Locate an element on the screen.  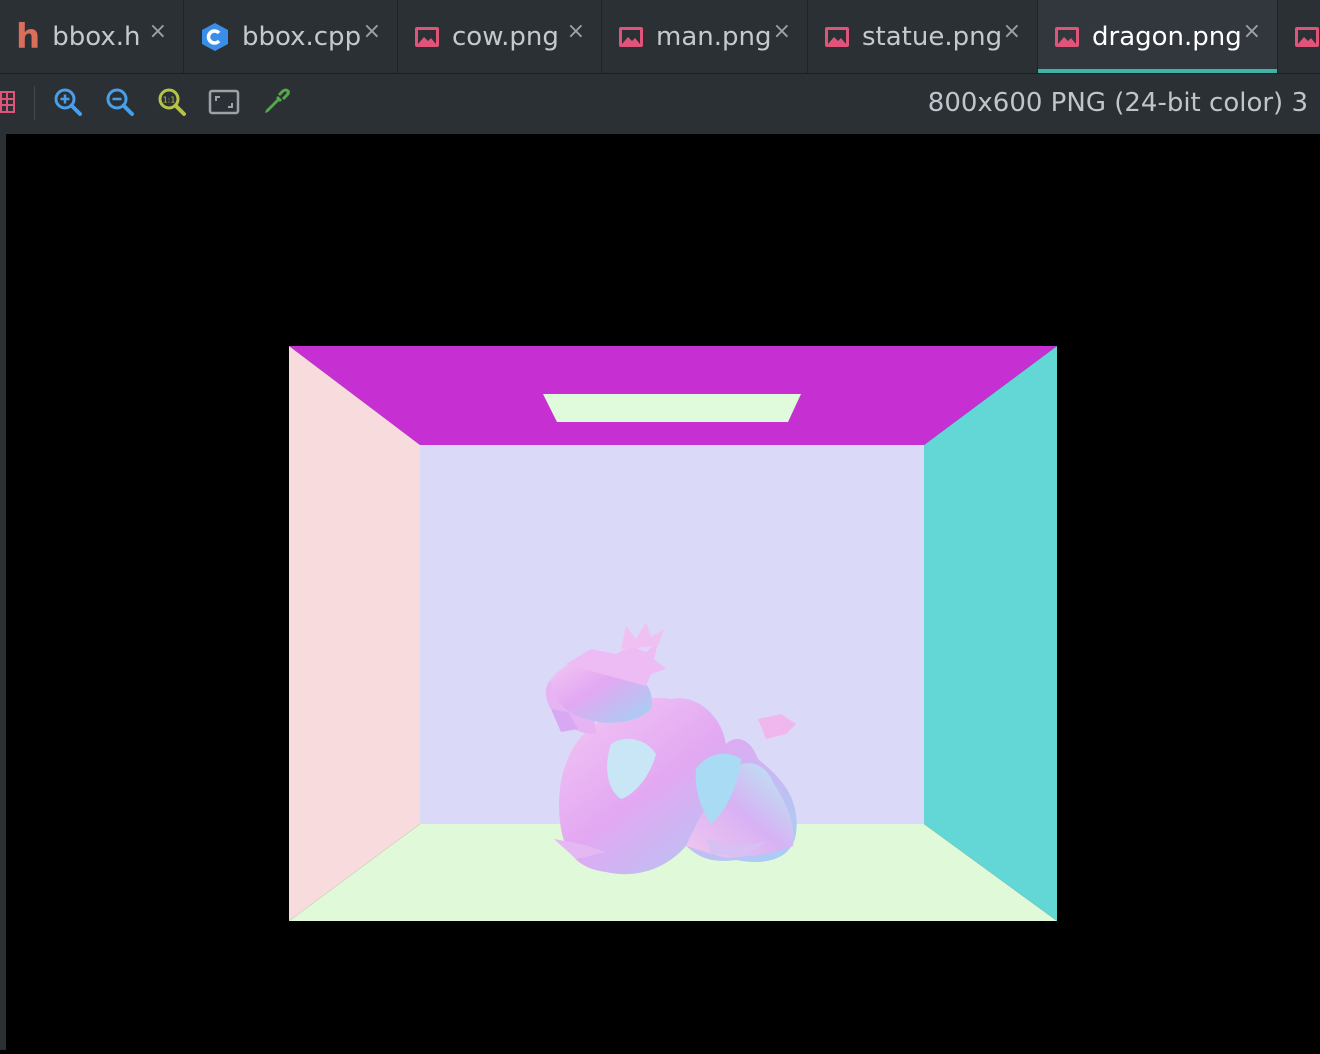
tab-label: statue.png is located at coordinates (932, 36).